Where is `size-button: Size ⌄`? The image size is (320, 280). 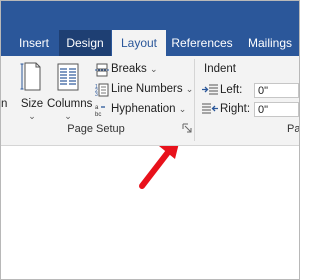 size-button: Size ⌄ is located at coordinates (32, 90).